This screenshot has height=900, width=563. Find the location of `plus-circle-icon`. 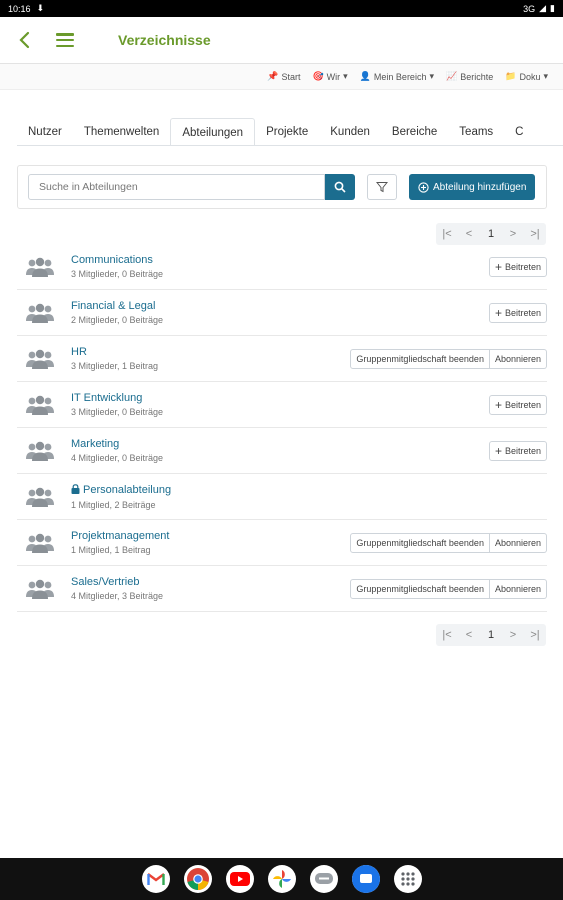

plus-circle-icon is located at coordinates (423, 187).